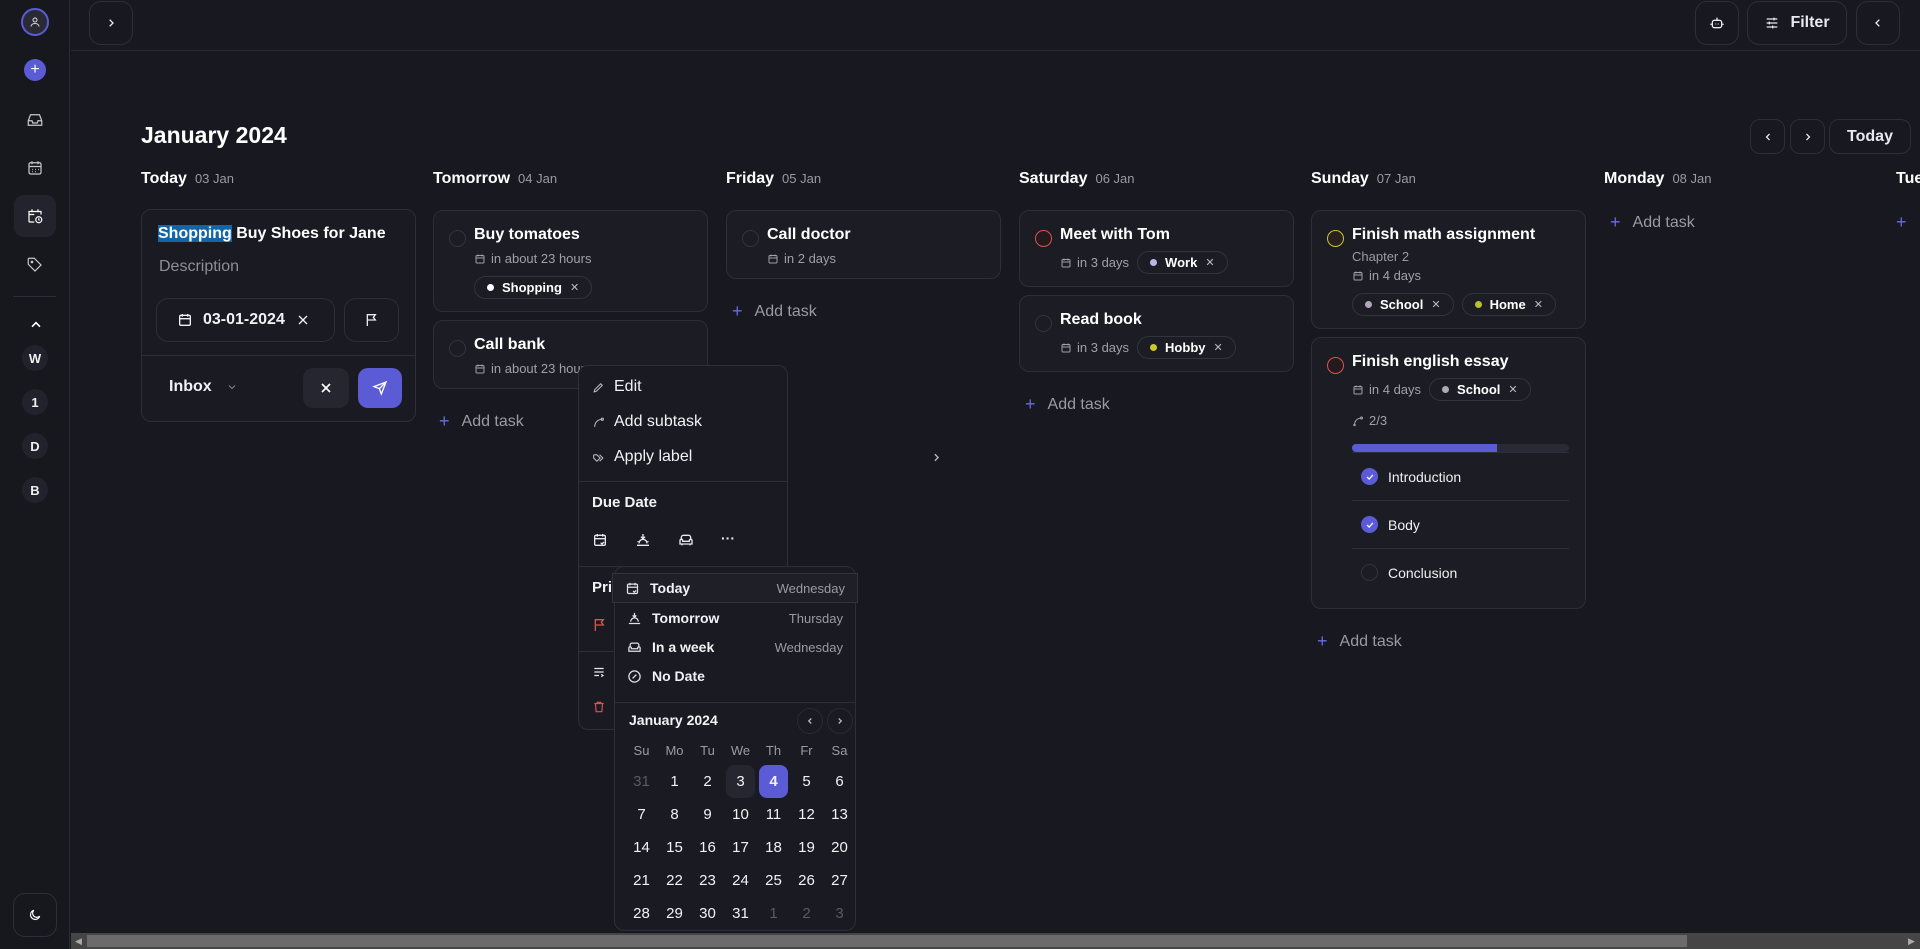  Describe the element at coordinates (303, 320) in the screenshot. I see `close-icon` at that location.